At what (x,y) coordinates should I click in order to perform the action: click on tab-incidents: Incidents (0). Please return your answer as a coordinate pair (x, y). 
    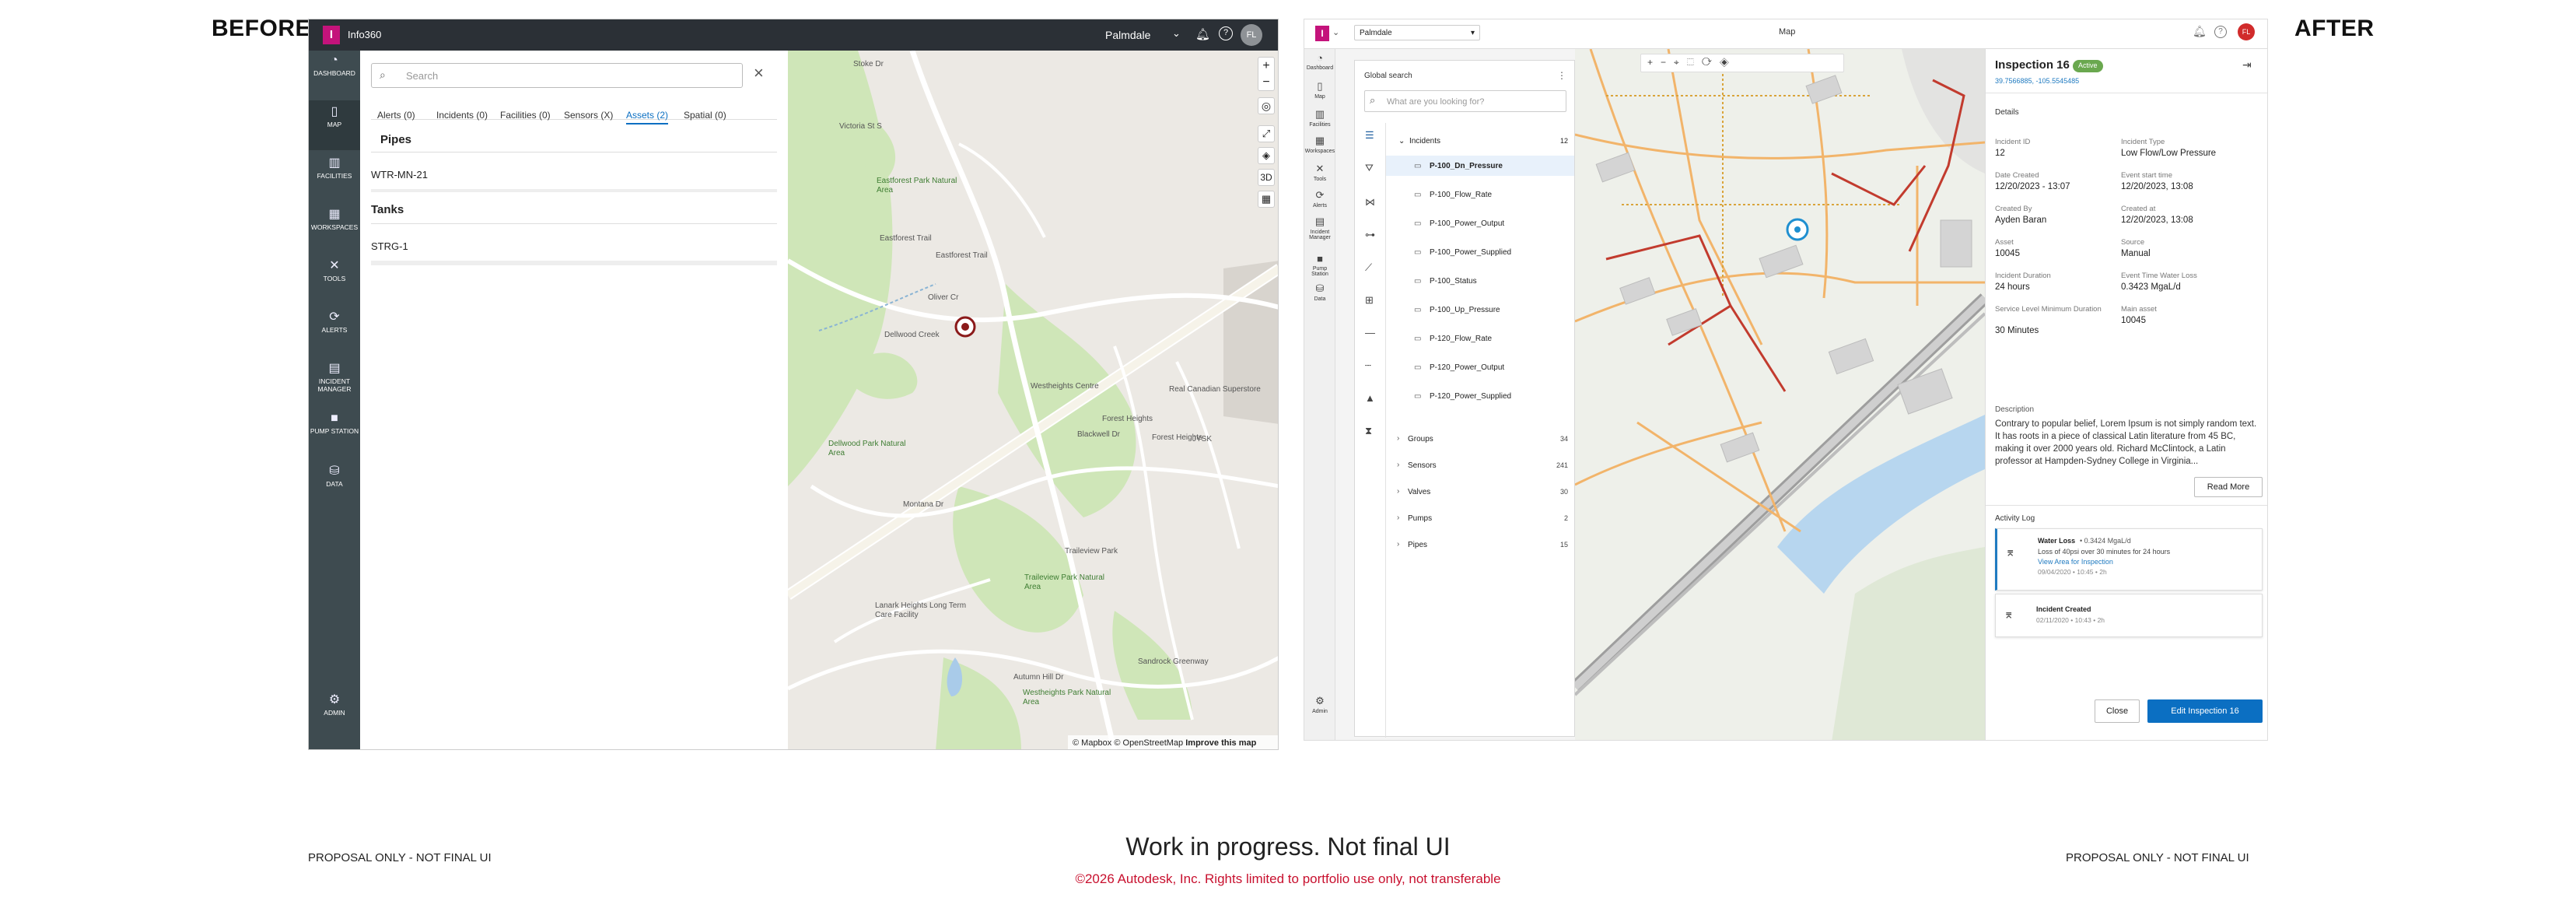
    Looking at the image, I should click on (462, 115).